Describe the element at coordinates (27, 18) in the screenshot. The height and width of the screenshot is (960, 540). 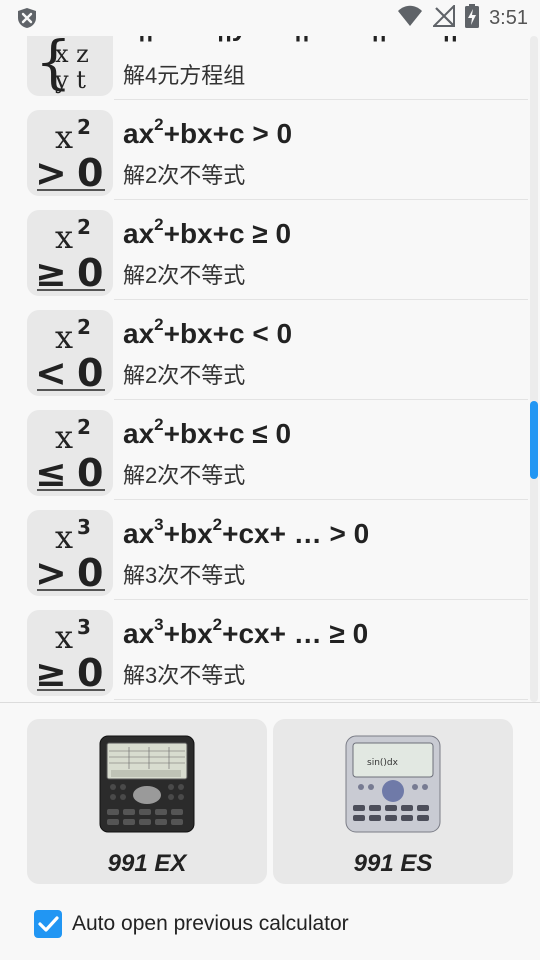
I see `shield-icon` at that location.